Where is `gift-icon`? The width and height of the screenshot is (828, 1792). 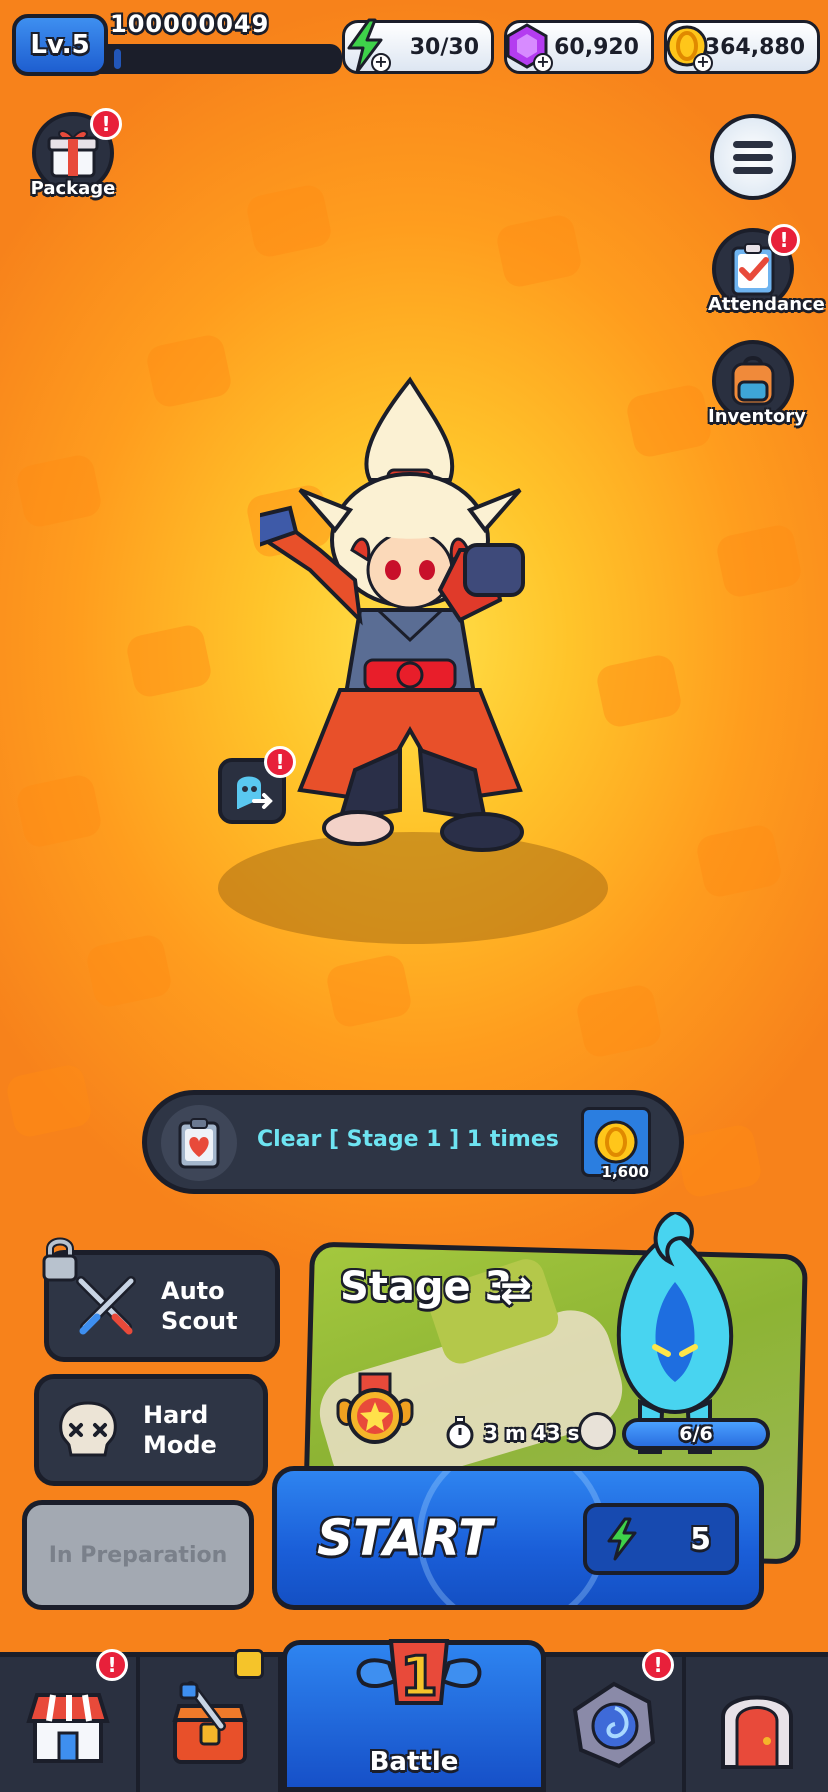
gift-icon is located at coordinates (73, 154).